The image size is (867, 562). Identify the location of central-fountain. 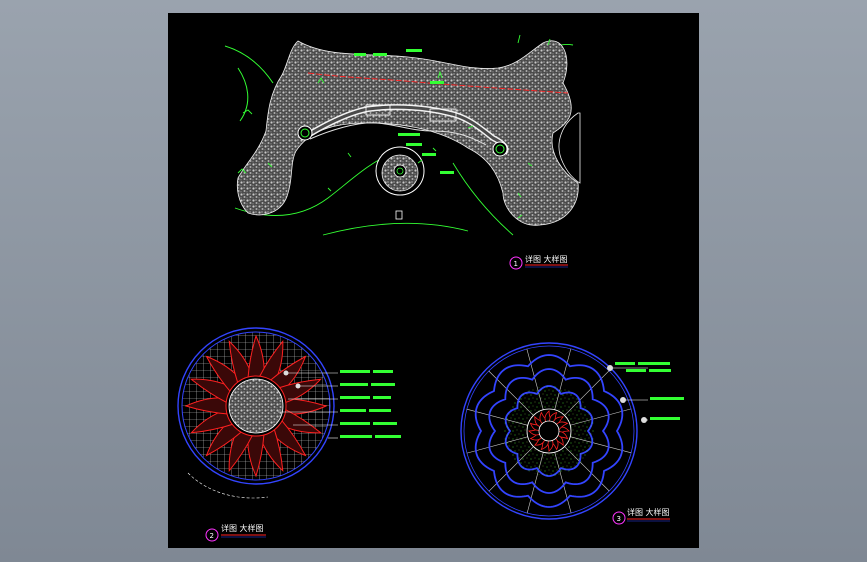
(400, 171).